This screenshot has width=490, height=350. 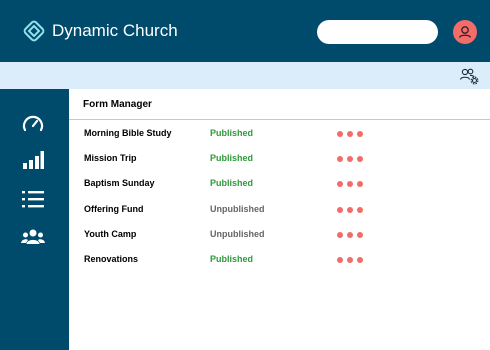 I want to click on title-divider, so click(x=279, y=119).